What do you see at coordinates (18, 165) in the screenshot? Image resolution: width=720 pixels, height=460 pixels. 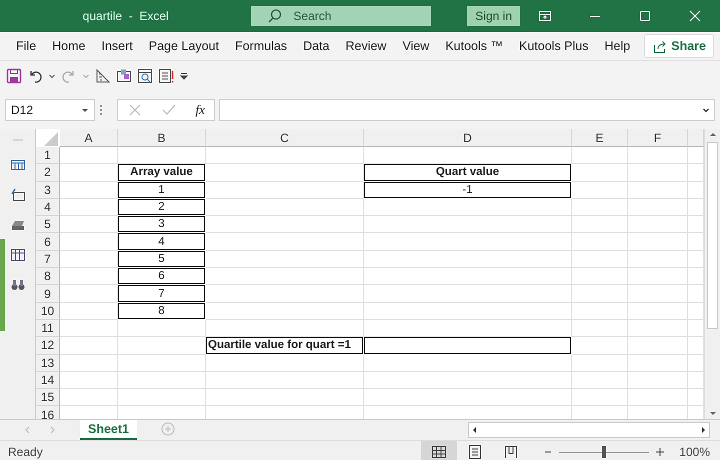 I see `workbook-icon` at bounding box center [18, 165].